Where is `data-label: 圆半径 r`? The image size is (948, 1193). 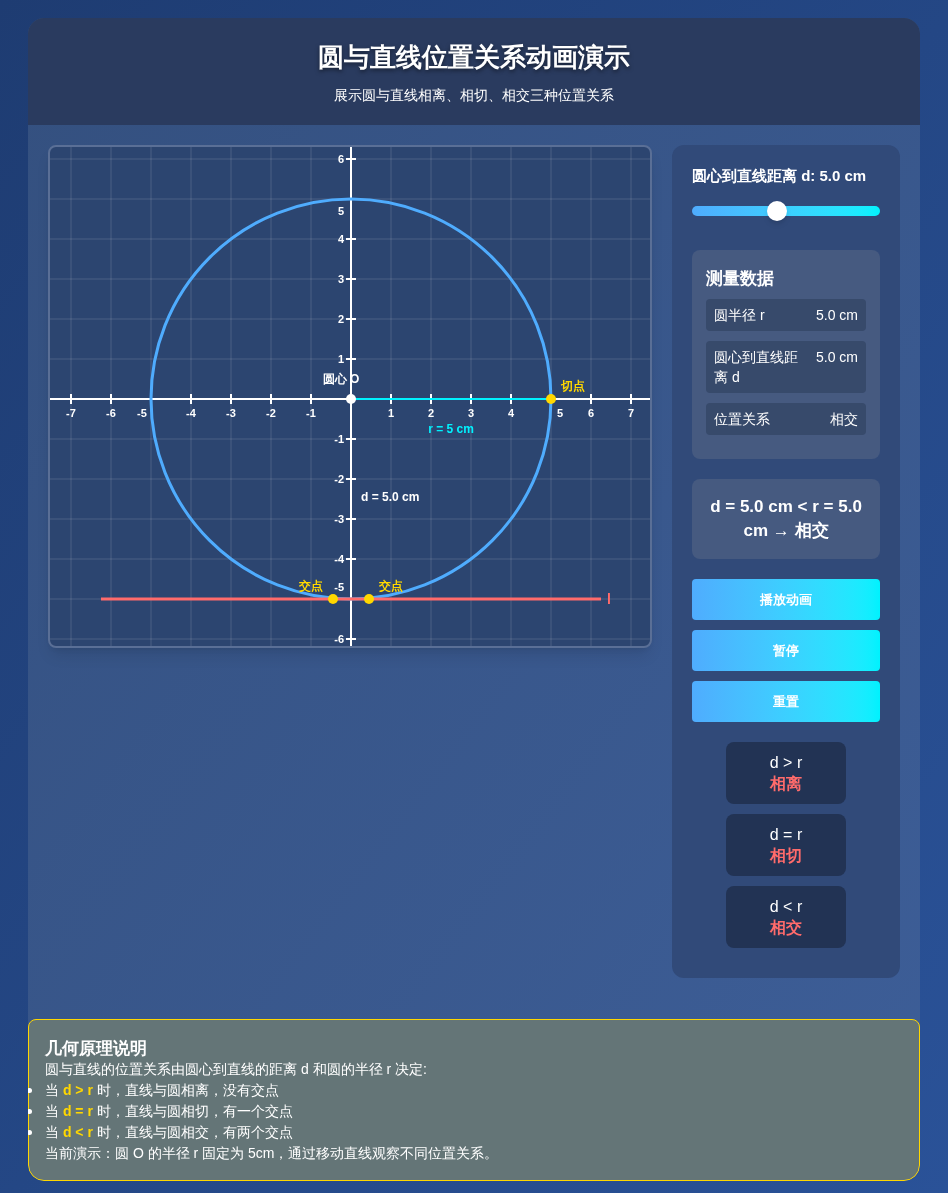
data-label: 圆半径 r is located at coordinates (739, 315).